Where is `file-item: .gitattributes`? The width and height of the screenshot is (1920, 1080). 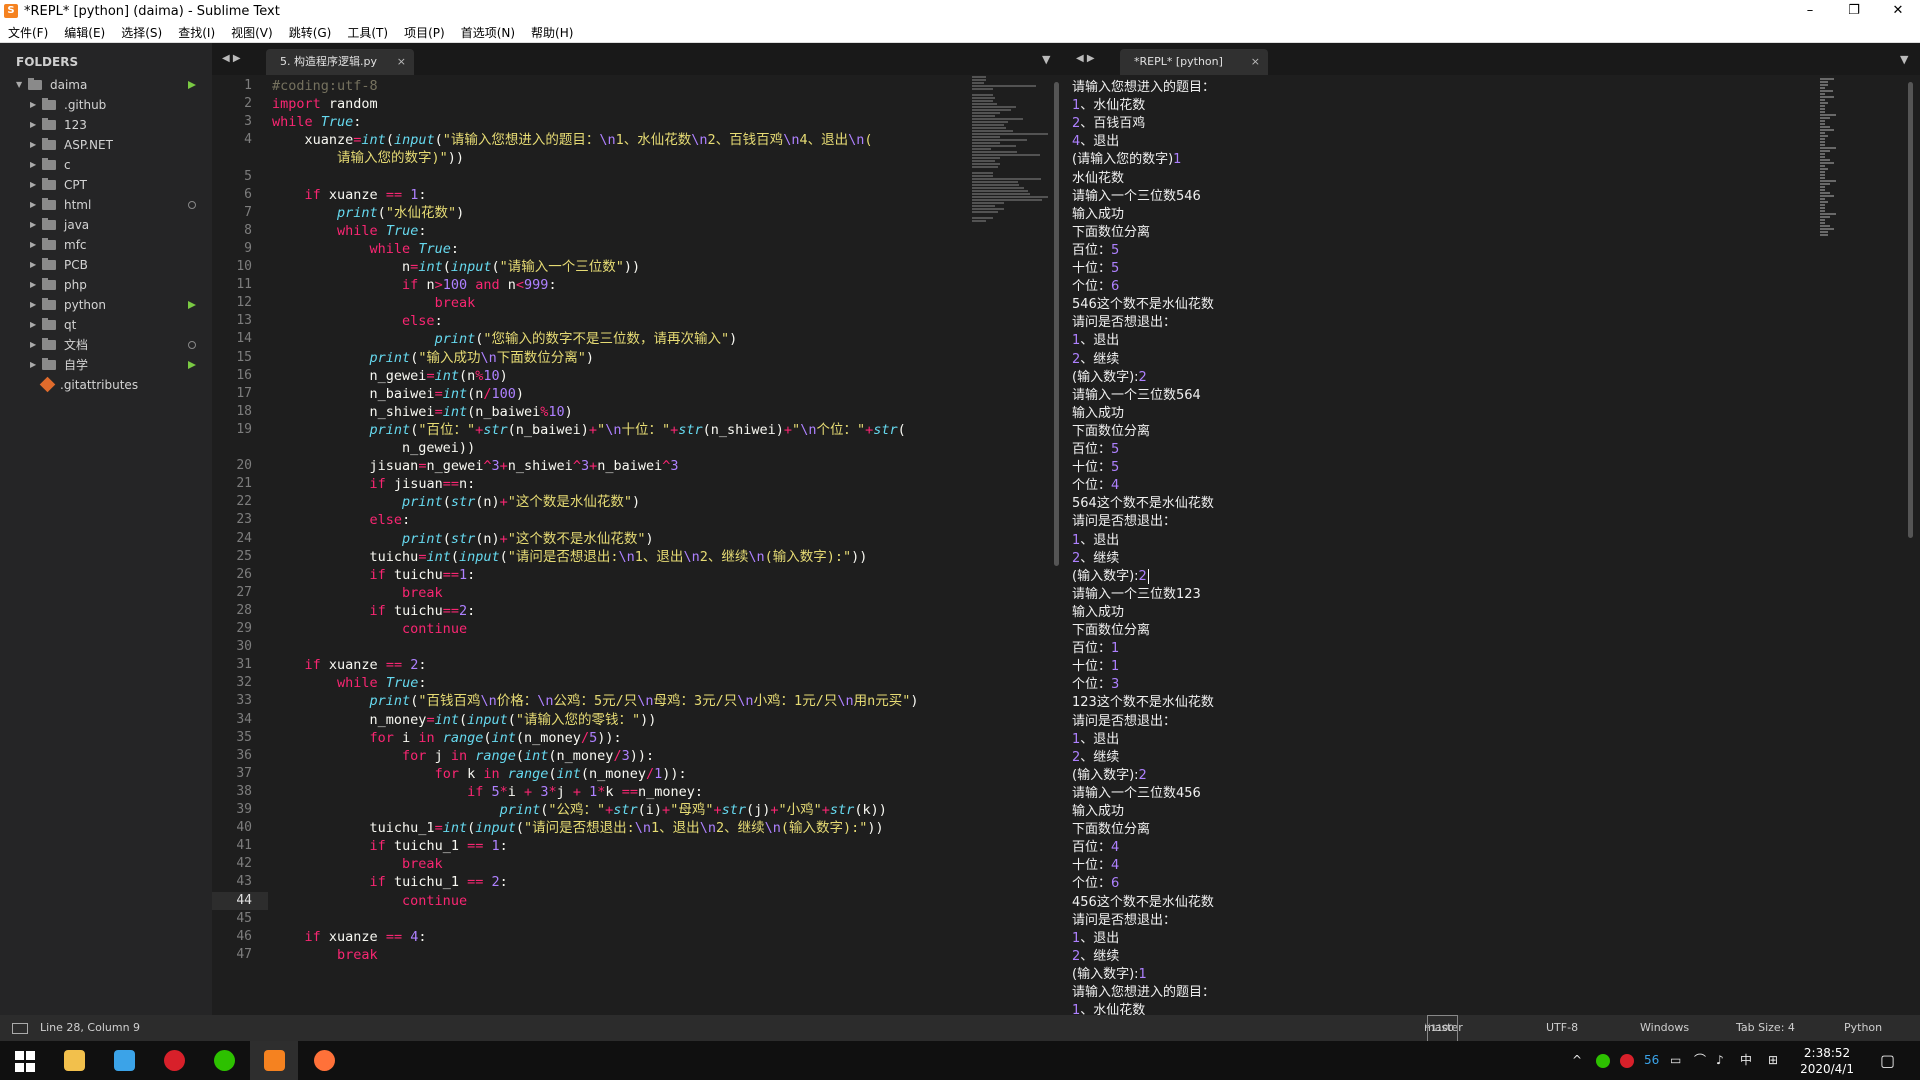 file-item: .gitattributes is located at coordinates (106, 385).